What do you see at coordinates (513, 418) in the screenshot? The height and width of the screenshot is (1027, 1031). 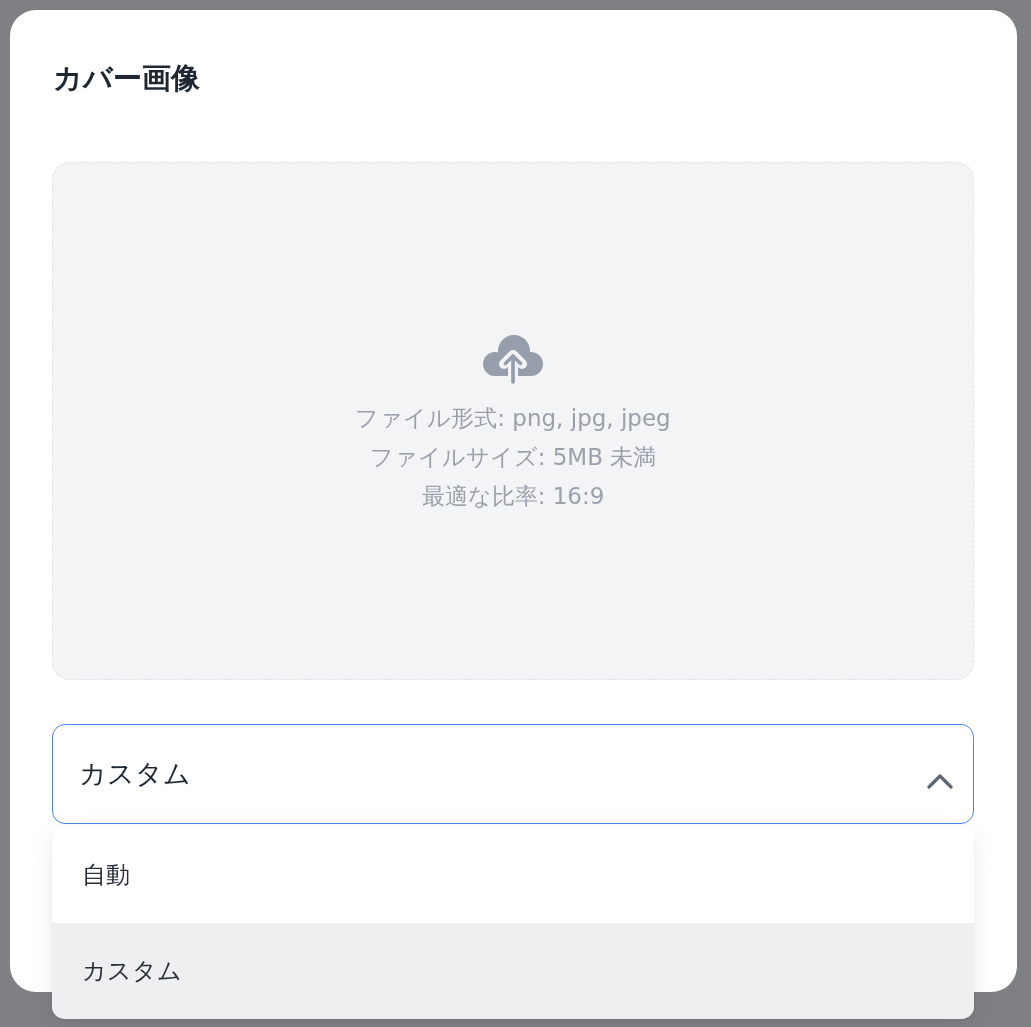 I see `upload-hint-text: ファイル形式: png, jpg, jpeg` at bounding box center [513, 418].